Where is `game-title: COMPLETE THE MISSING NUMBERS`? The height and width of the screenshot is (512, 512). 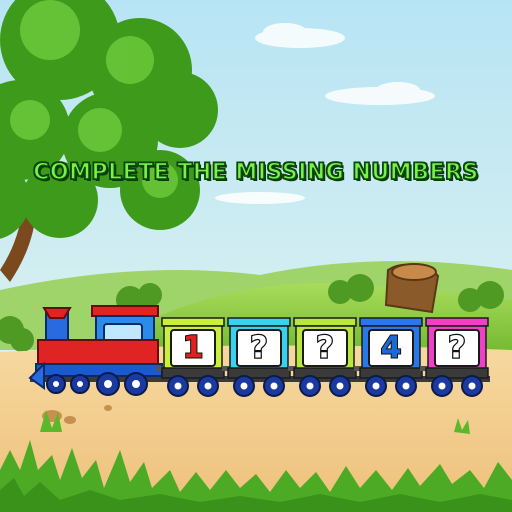 game-title: COMPLETE THE MISSING NUMBERS is located at coordinates (255, 172).